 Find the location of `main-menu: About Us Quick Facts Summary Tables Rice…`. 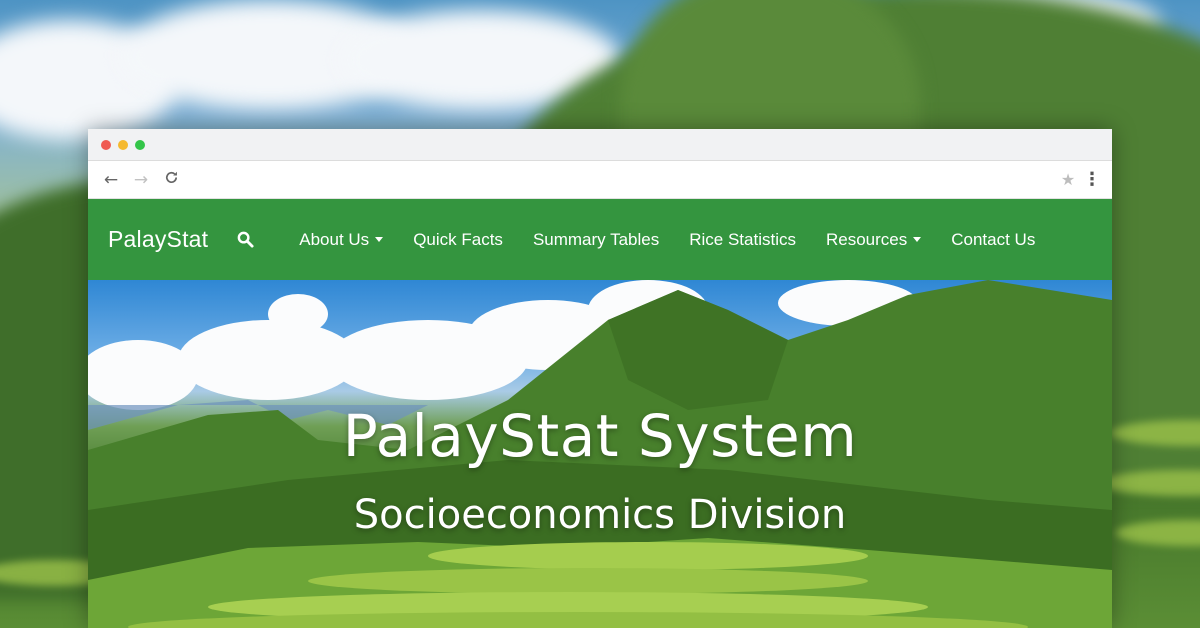

main-menu: About Us Quick Facts Summary Tables Rice… is located at coordinates (667, 240).